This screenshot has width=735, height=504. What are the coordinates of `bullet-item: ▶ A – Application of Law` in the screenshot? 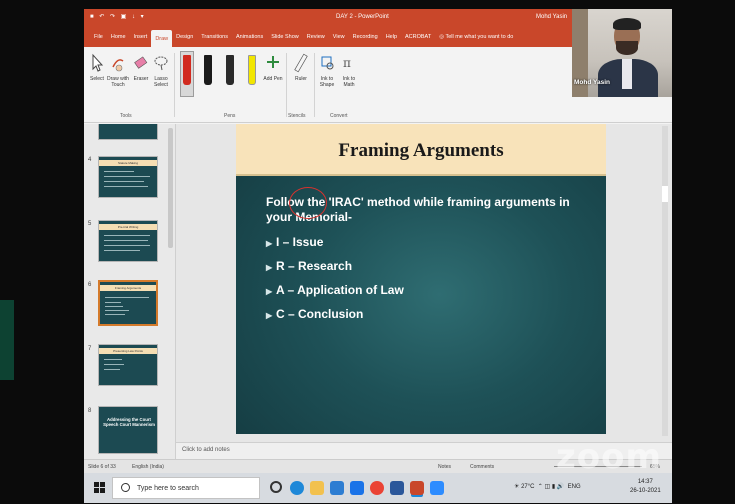 It's located at (426, 291).